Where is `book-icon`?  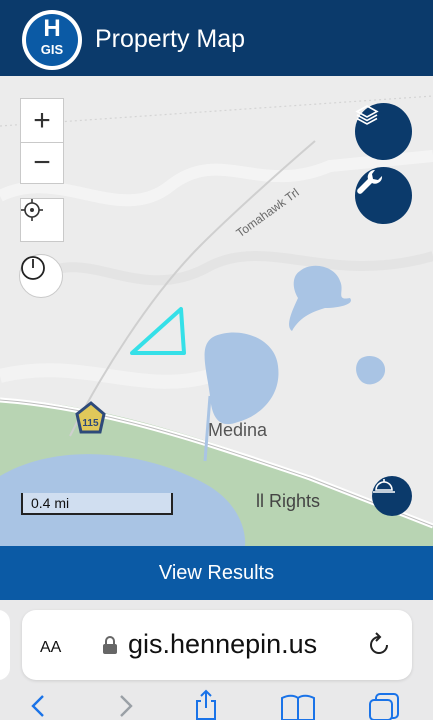 book-icon is located at coordinates (298, 706).